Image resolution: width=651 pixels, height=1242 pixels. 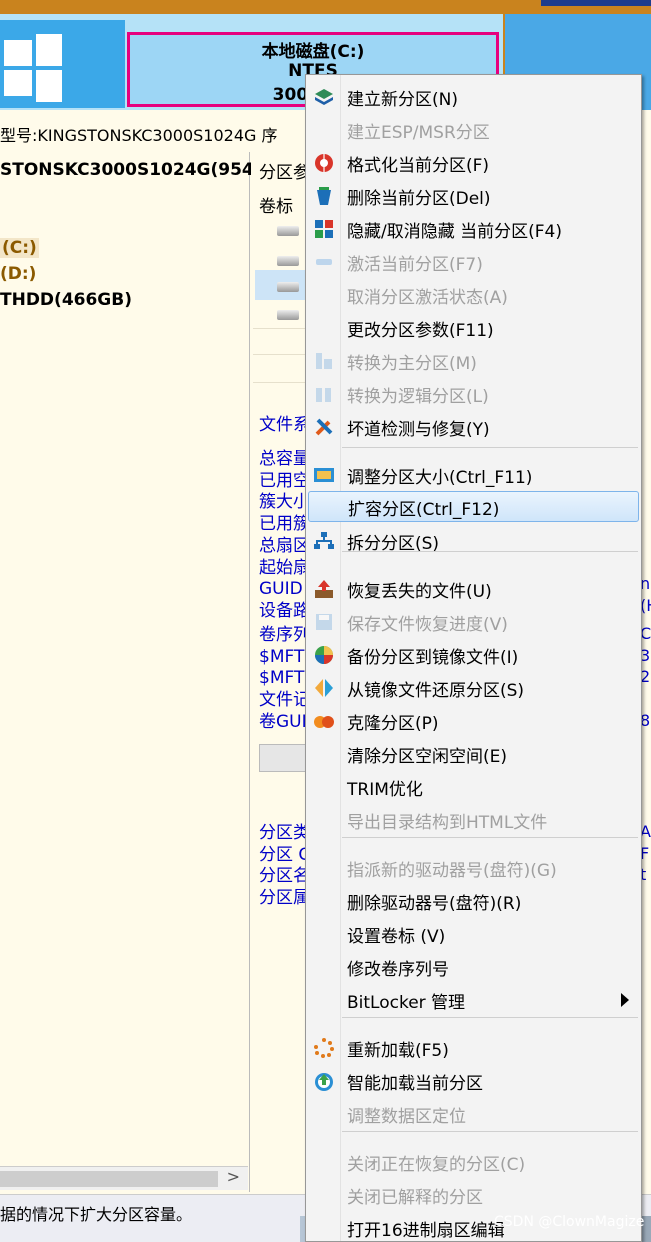 What do you see at coordinates (473, 786) in the screenshot?
I see `menu-item: TRIM优化` at bounding box center [473, 786].